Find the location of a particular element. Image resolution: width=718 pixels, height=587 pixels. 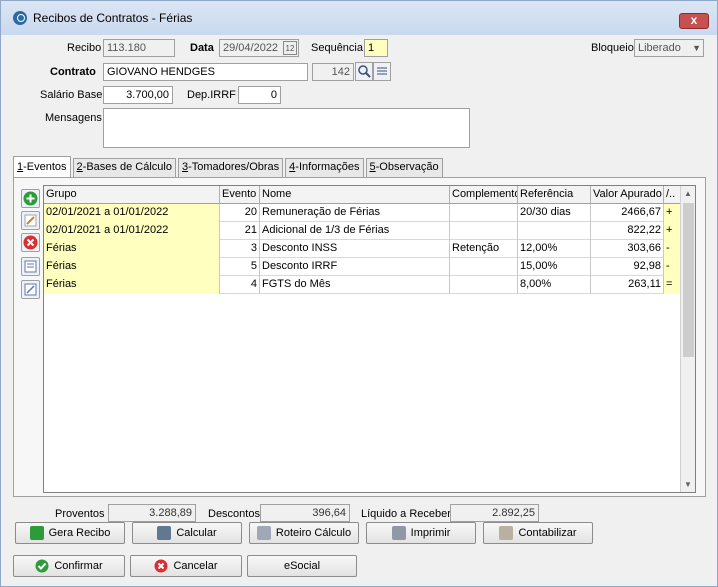

check-icon is located at coordinates (42, 566).